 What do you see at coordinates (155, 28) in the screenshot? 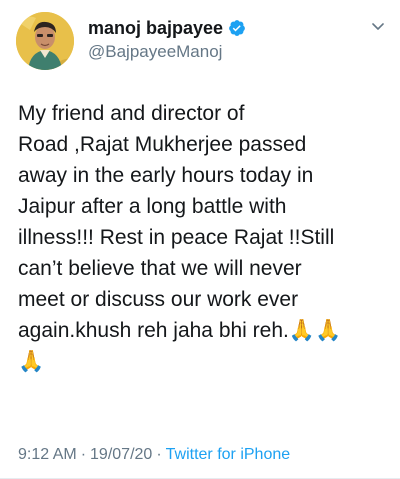
I see `display-name: manoj bajpayee` at bounding box center [155, 28].